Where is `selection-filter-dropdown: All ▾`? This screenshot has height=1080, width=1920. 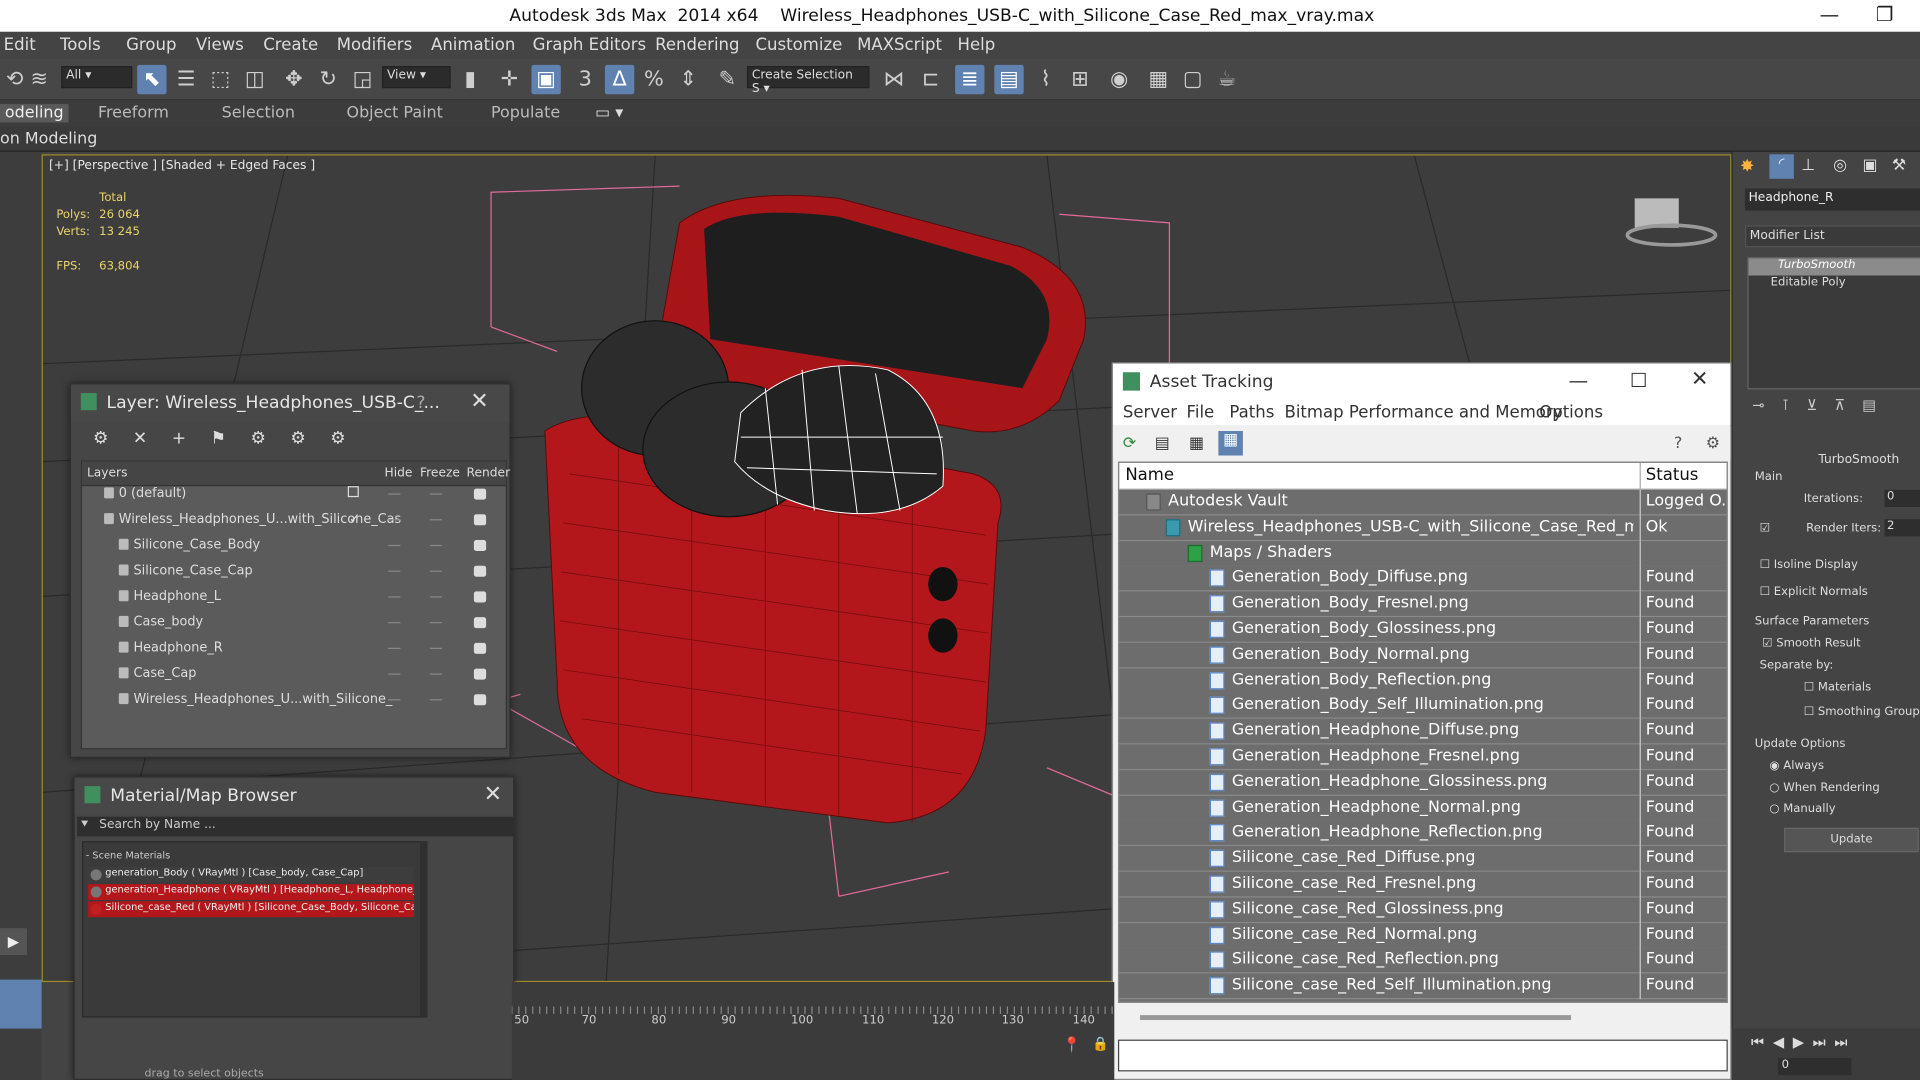 selection-filter-dropdown: All ▾ is located at coordinates (97, 77).